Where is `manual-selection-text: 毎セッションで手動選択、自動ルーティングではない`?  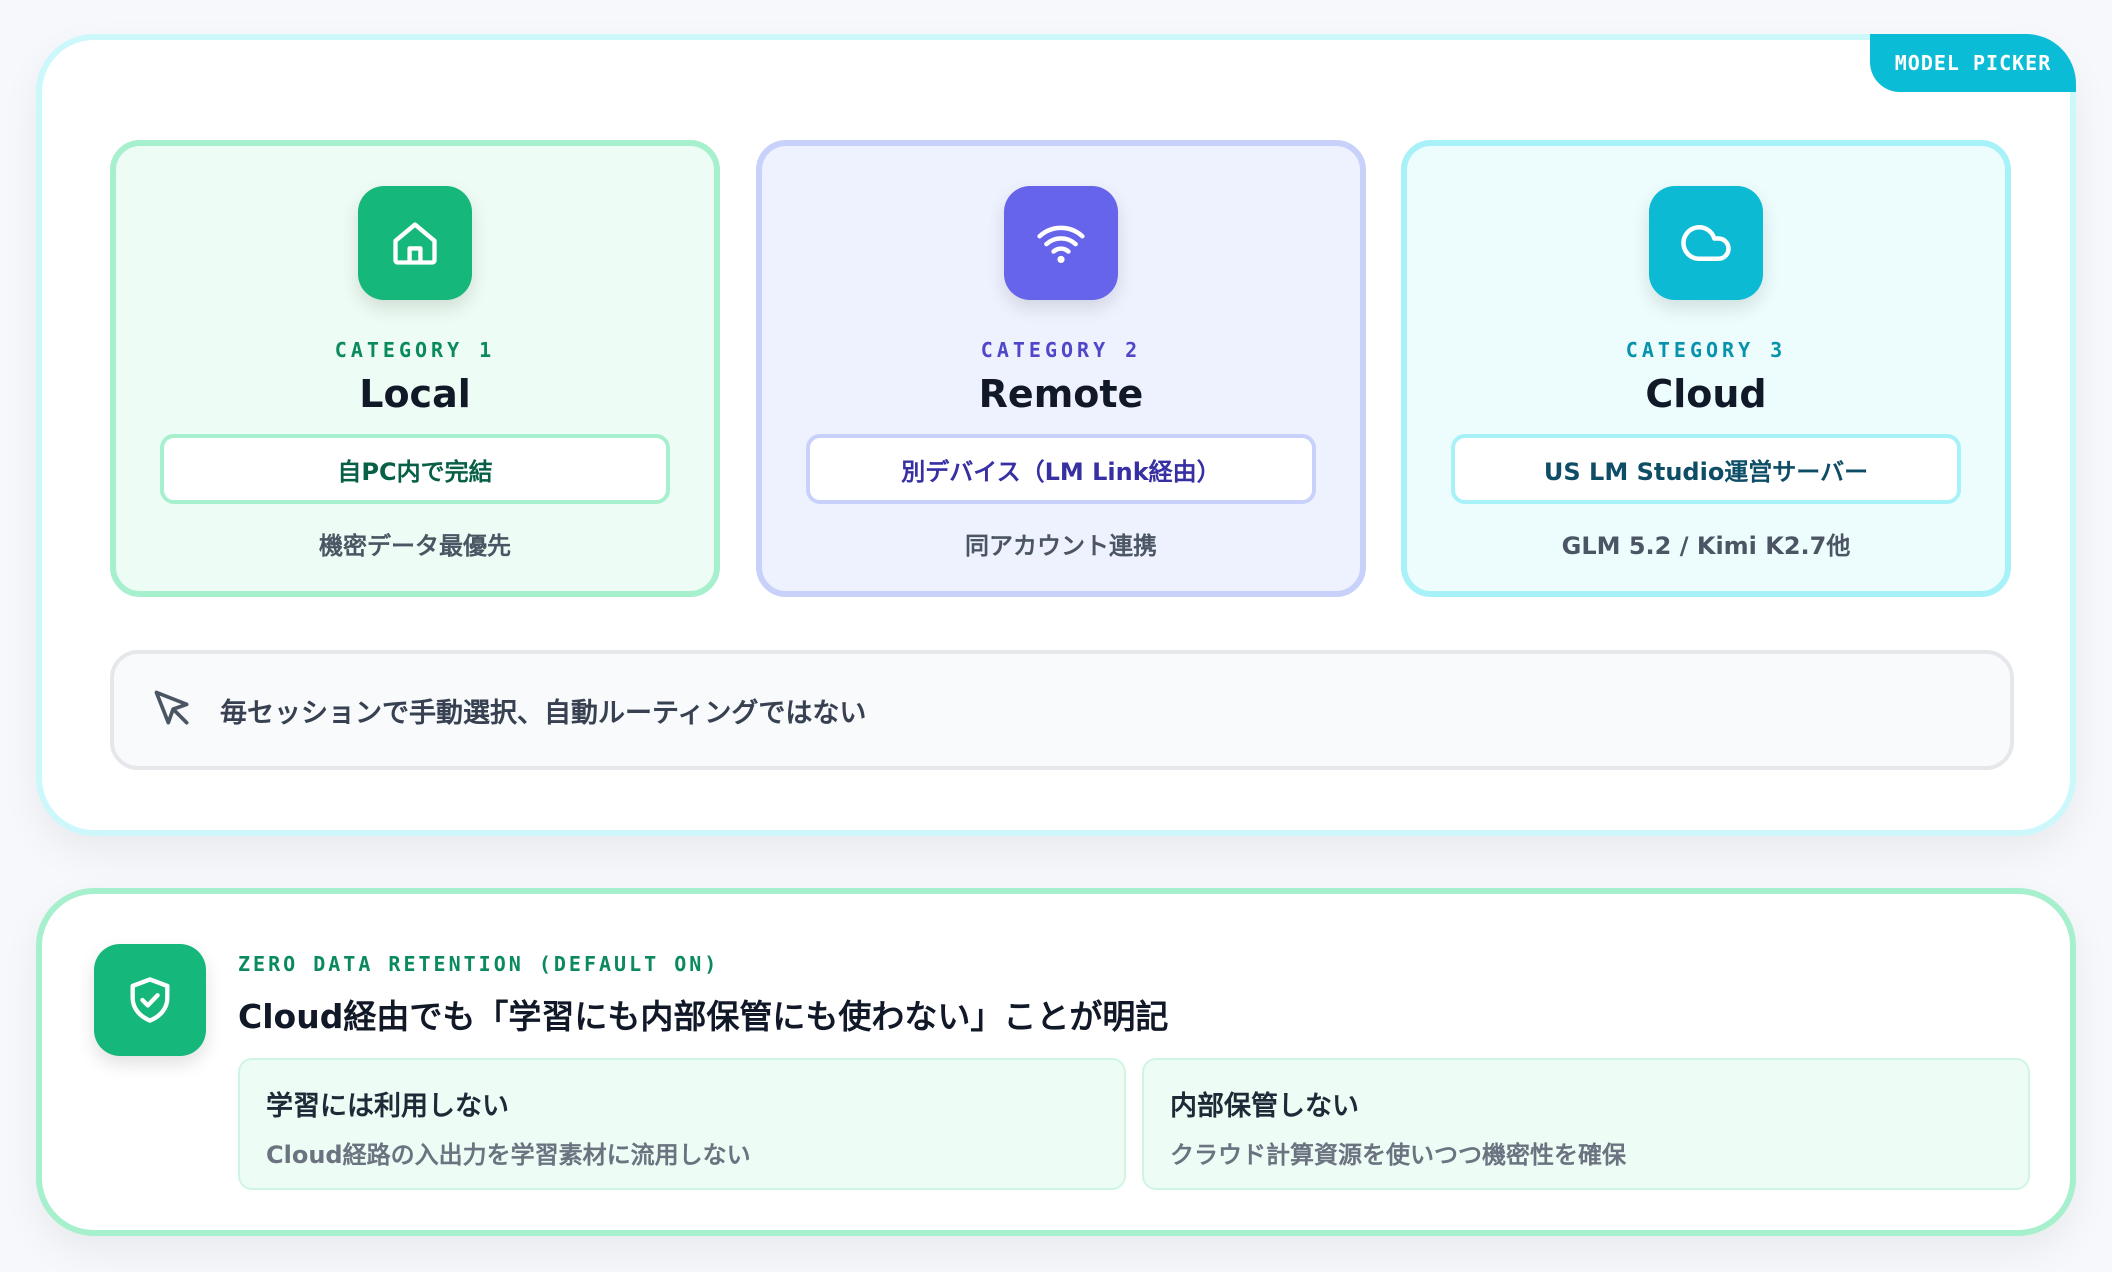
manual-selection-text: 毎セッションで手動選択、自動ルーティングではない is located at coordinates (543, 713).